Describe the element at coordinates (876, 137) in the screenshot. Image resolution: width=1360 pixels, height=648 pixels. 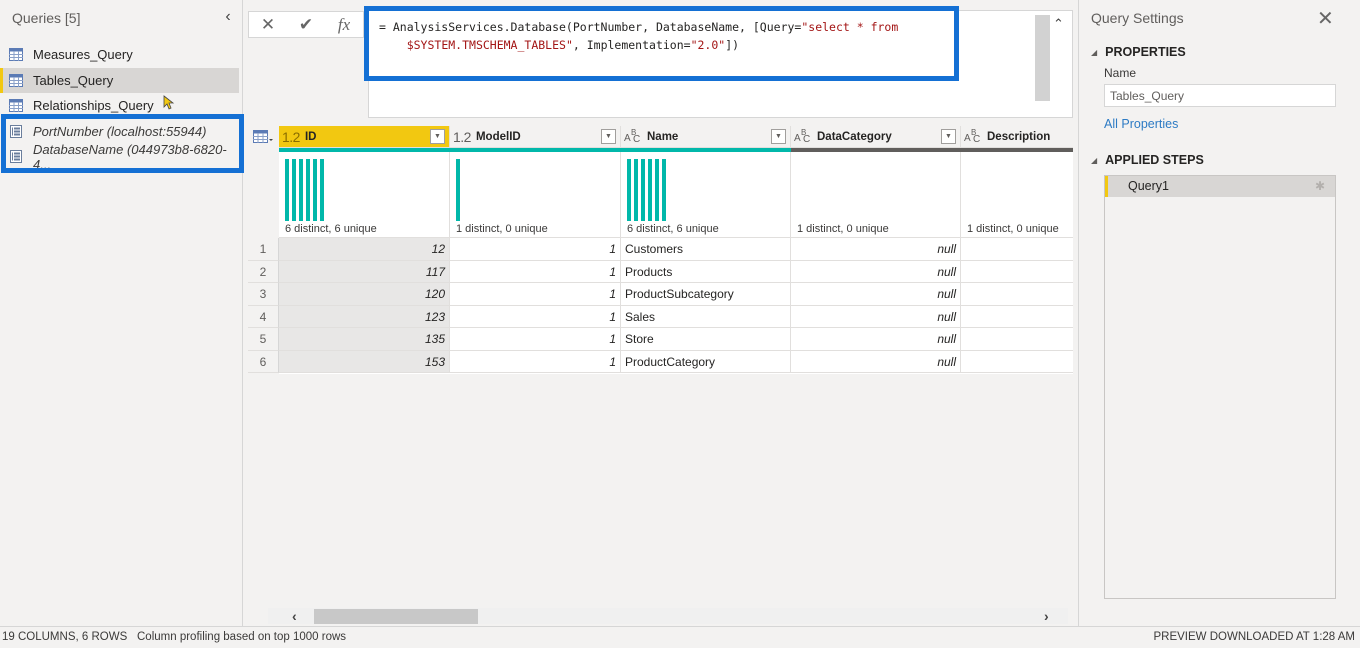
I see `column-header-datacategory: A B C DataCategory ▼` at that location.